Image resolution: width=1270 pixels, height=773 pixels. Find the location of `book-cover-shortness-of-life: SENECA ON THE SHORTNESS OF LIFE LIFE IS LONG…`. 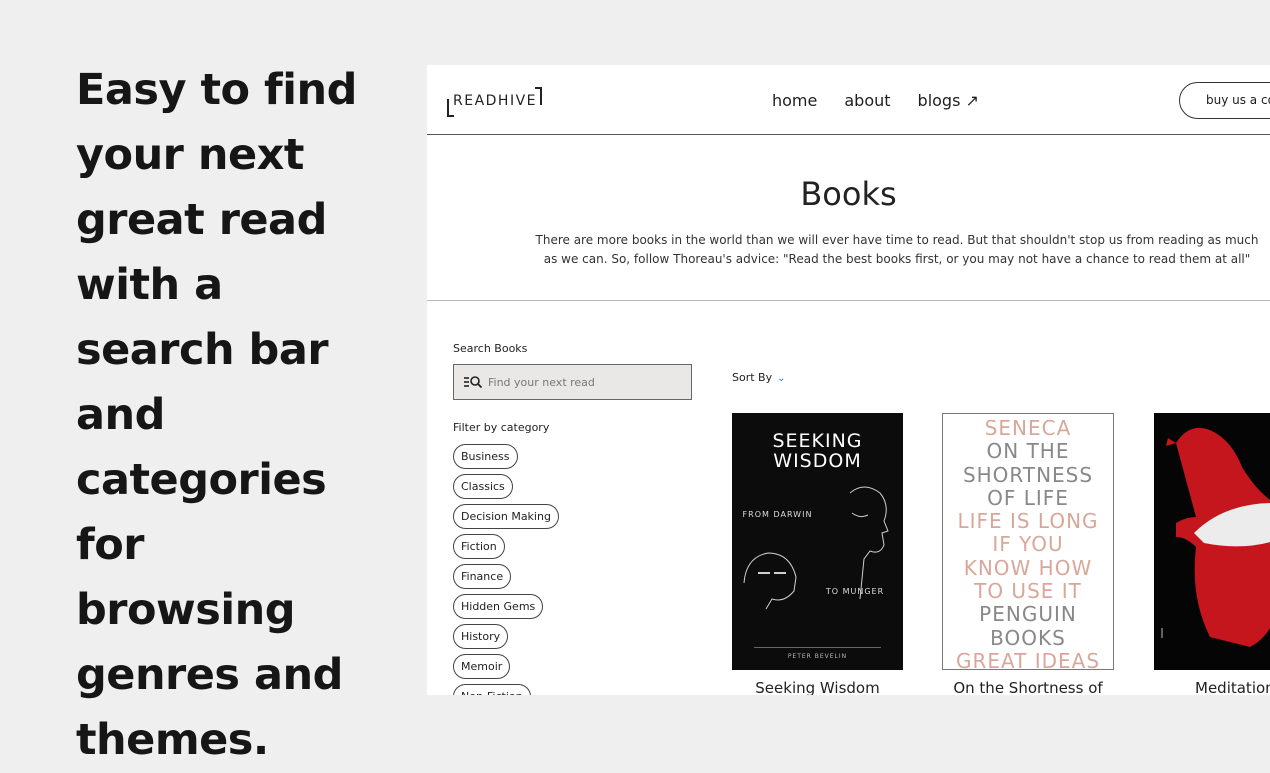

book-cover-shortness-of-life: SENECA ON THE SHORTNESS OF LIFE LIFE IS LONG… is located at coordinates (1028, 541).